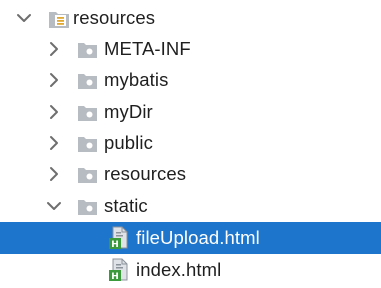 This screenshot has width=381, height=288. Describe the element at coordinates (190, 174) in the screenshot. I see `tree-row-resources: resources` at that location.